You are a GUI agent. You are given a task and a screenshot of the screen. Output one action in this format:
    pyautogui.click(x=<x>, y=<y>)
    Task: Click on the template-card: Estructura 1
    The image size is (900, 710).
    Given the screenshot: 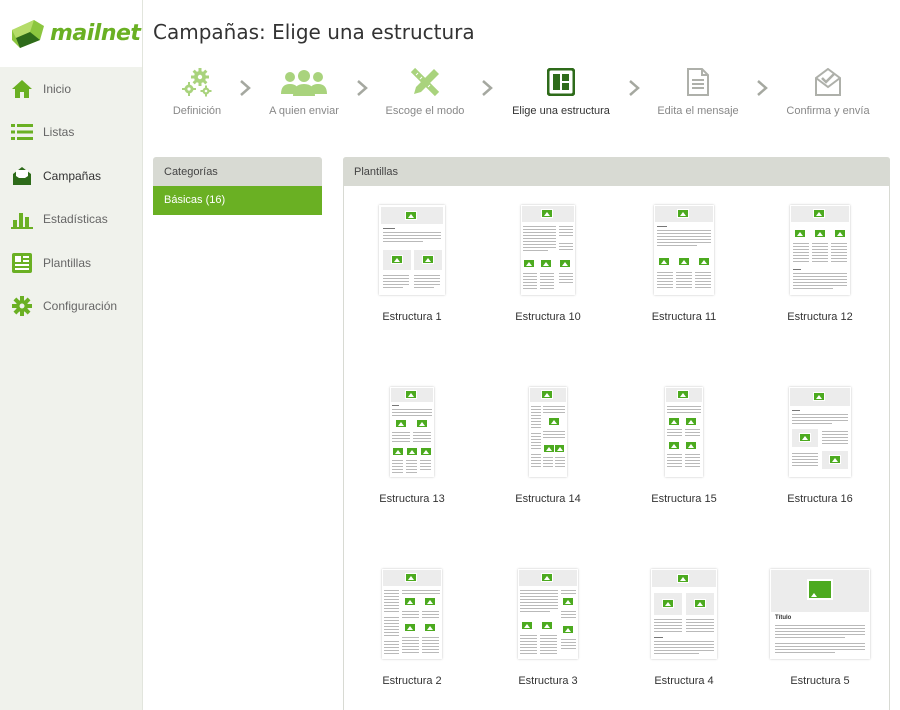 What is the action you would take?
    pyautogui.click(x=412, y=264)
    